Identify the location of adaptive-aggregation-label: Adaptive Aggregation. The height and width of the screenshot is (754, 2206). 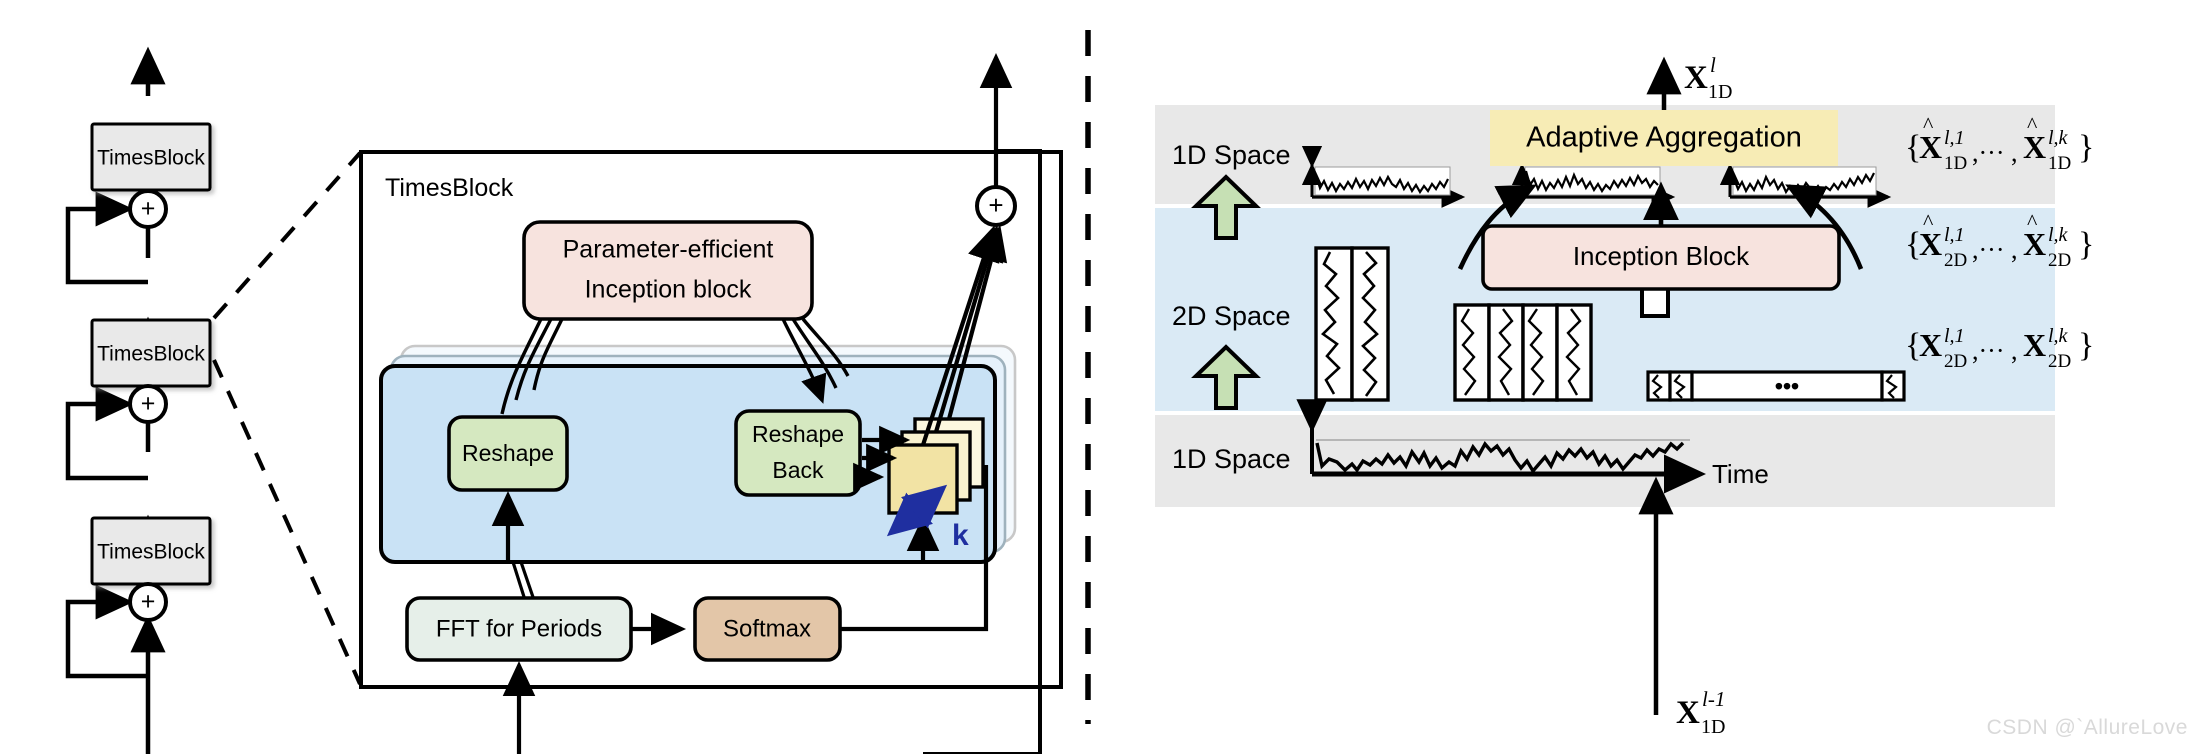
(1664, 138).